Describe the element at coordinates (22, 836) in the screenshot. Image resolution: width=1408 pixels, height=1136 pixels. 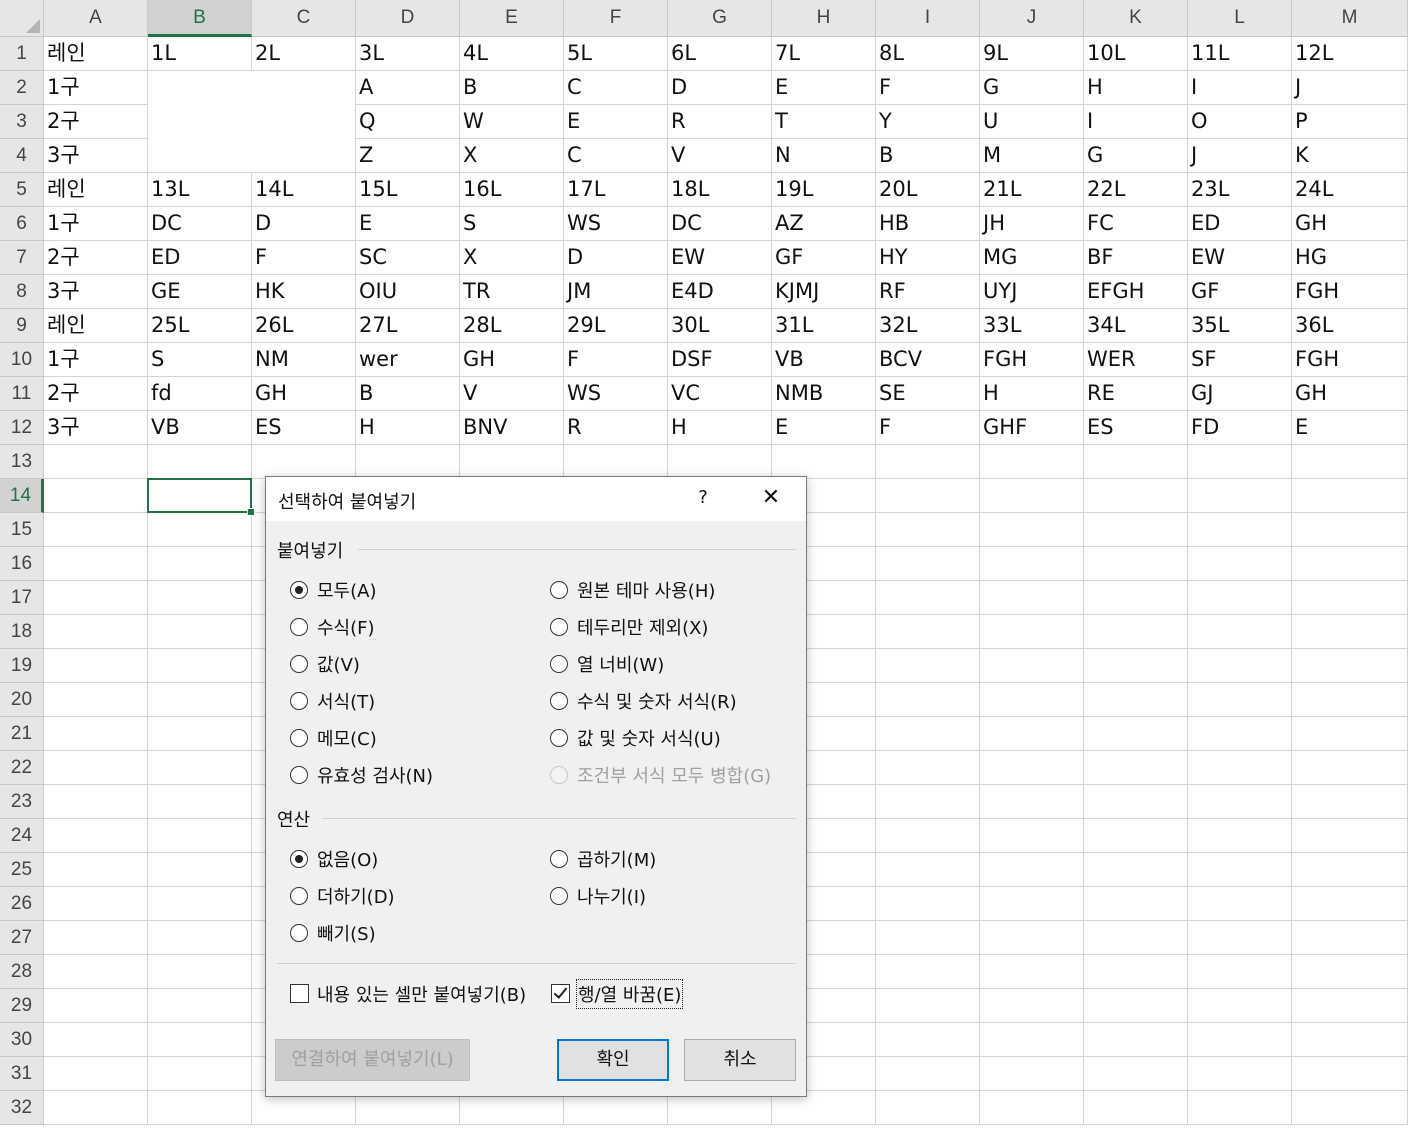
I see `row-header: 24` at that location.